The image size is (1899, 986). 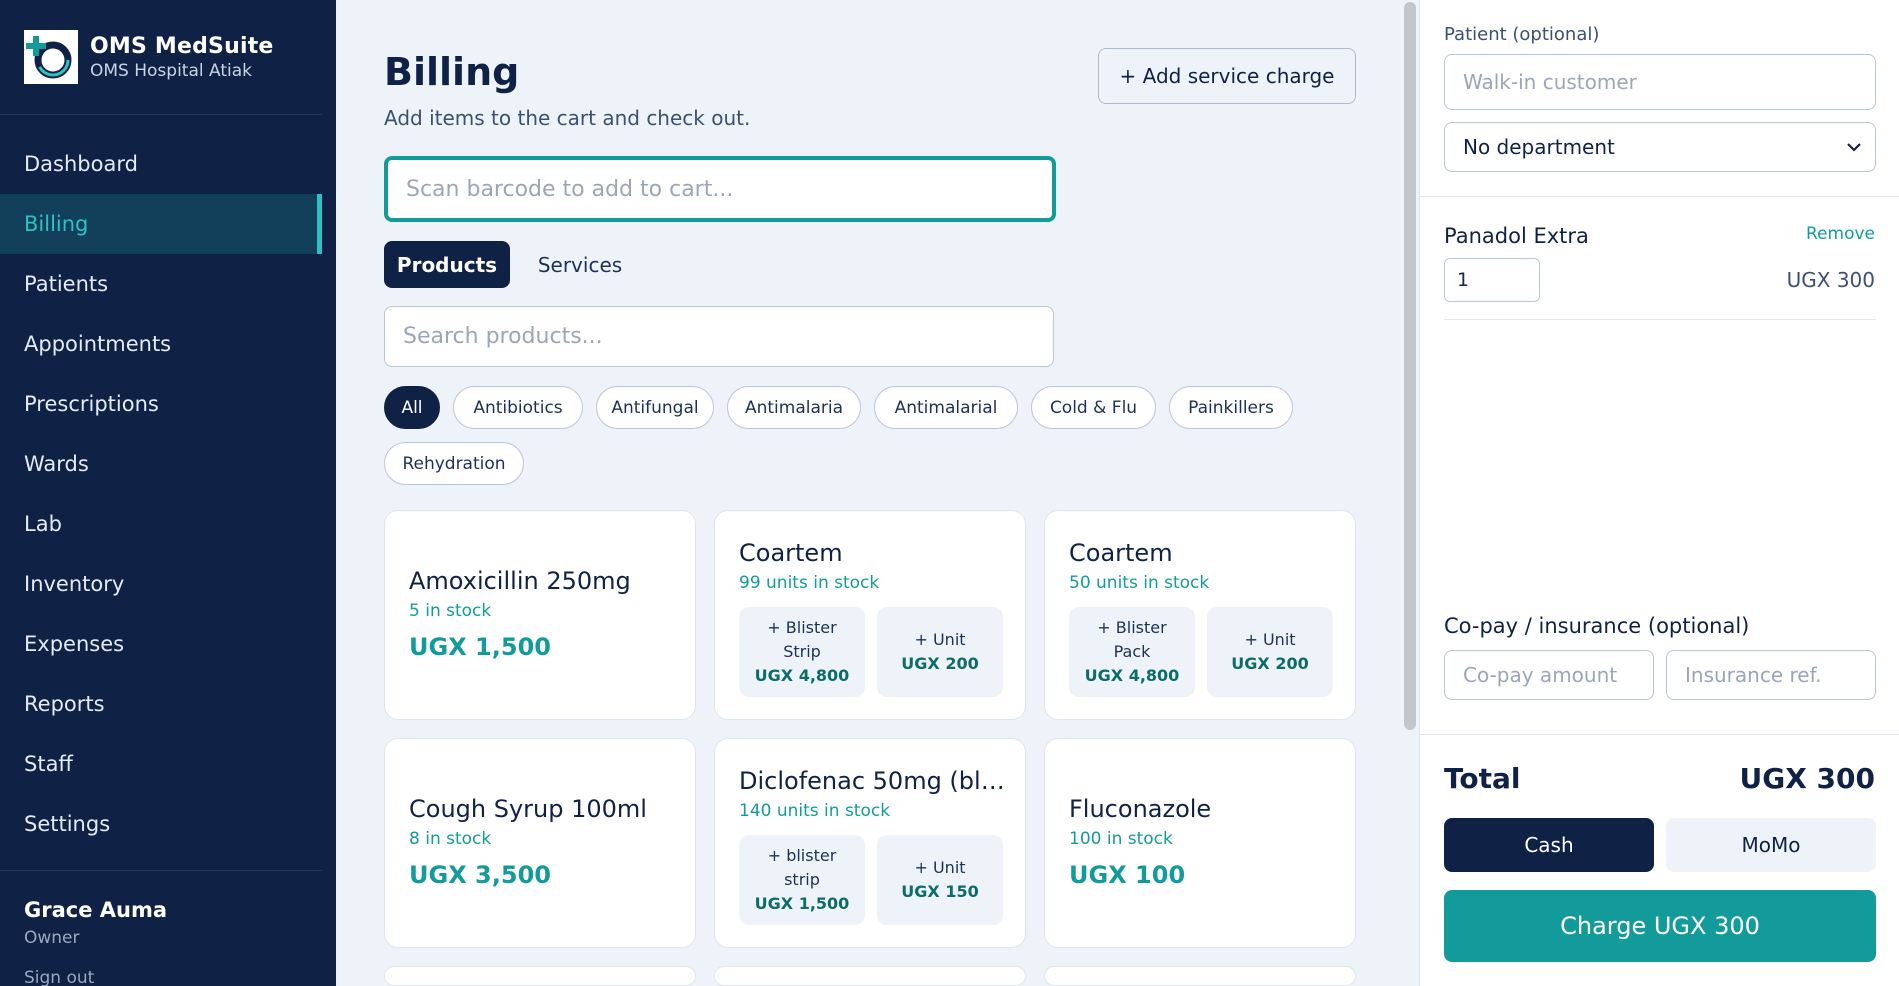 What do you see at coordinates (1121, 839) in the screenshot?
I see `product-stock: 100 in stock` at bounding box center [1121, 839].